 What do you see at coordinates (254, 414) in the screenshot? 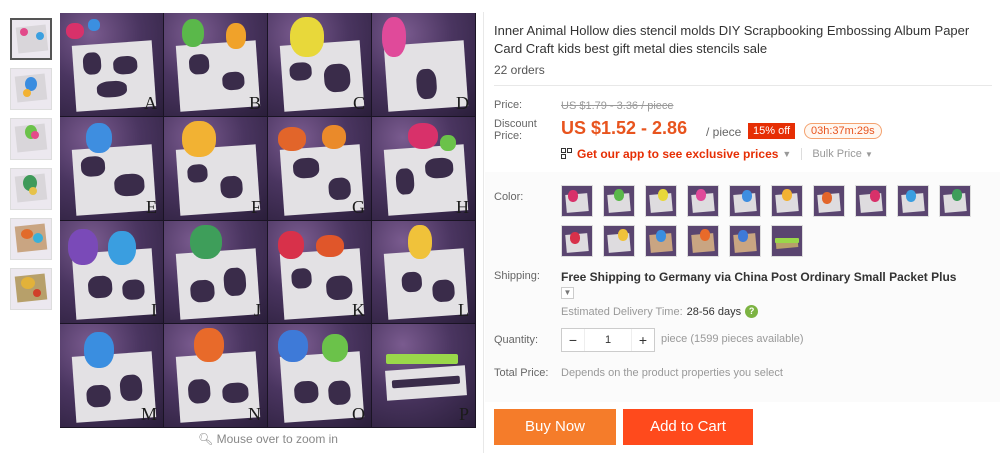
I see `image-letter: N` at bounding box center [254, 414].